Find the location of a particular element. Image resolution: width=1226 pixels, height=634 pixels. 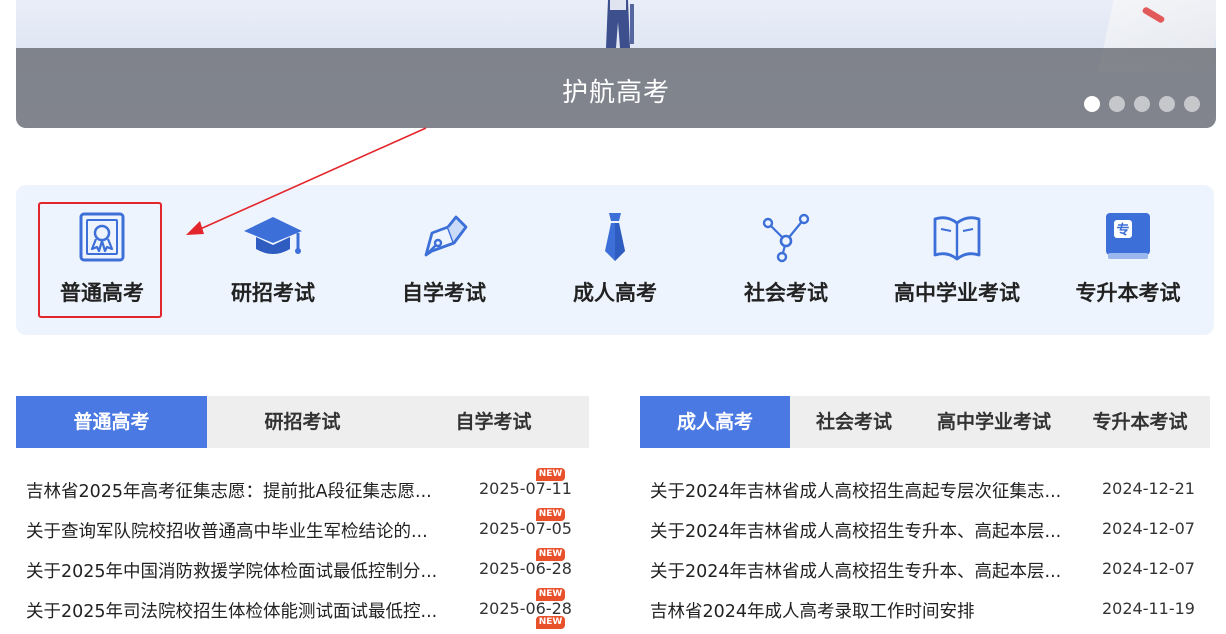

news-date: 2025-07-11 is located at coordinates (525, 488).